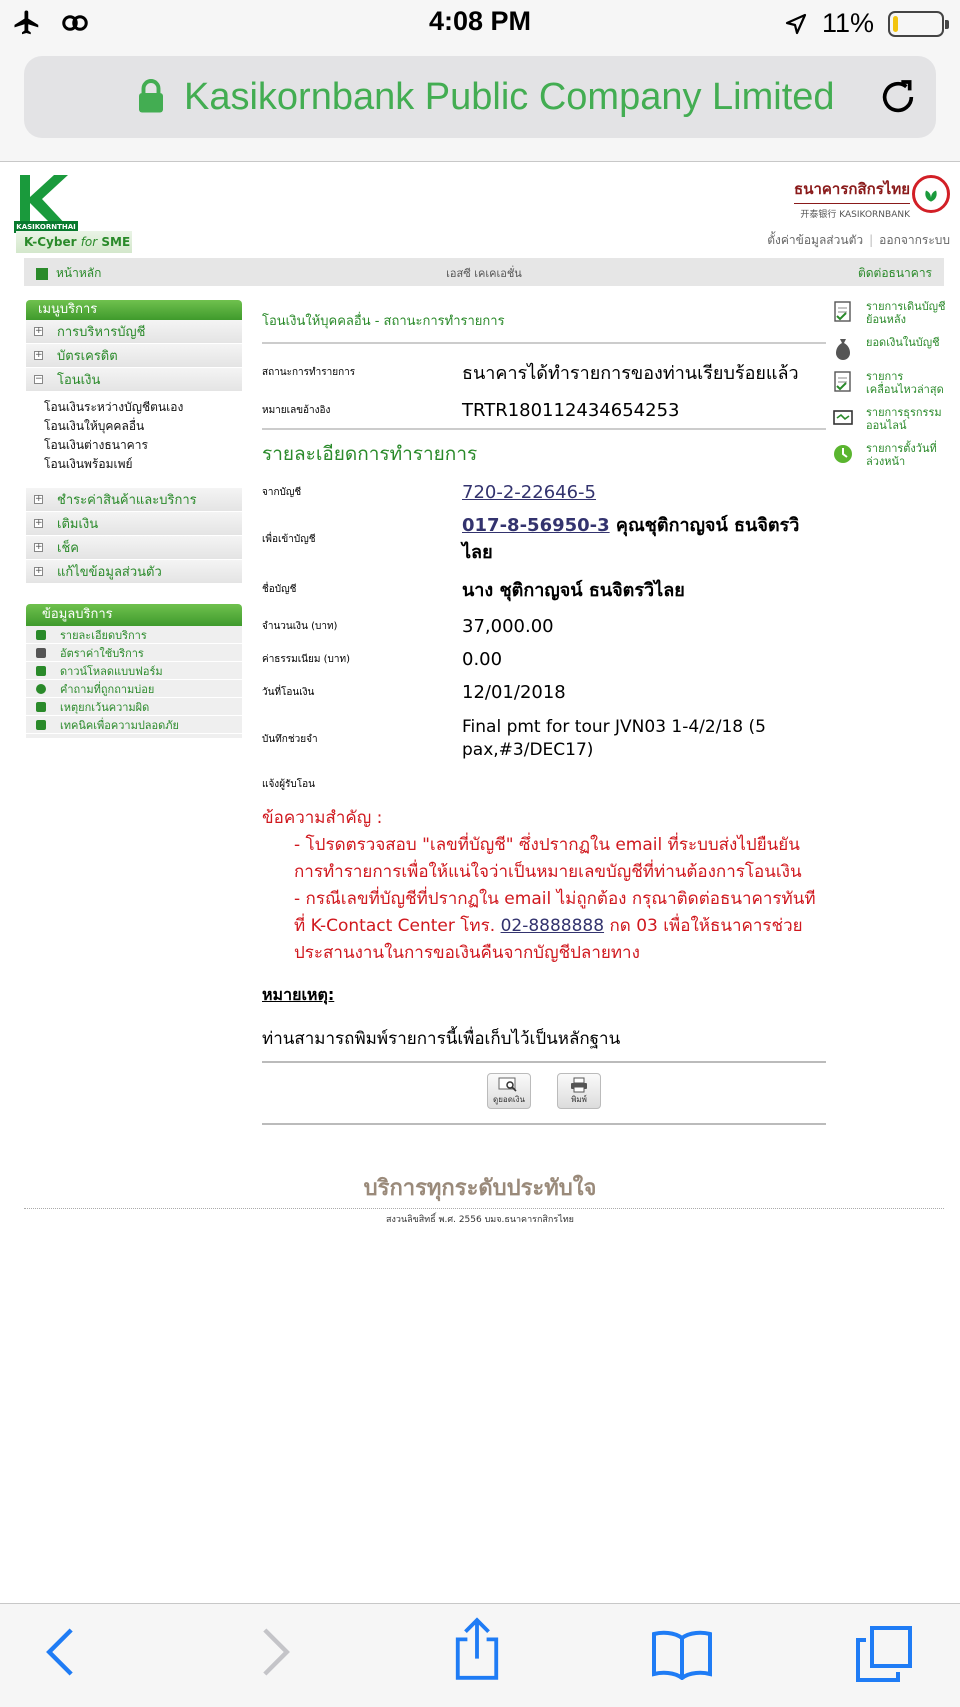 This screenshot has width=960, height=1707. What do you see at coordinates (552, 926) in the screenshot?
I see `contact-phone-link: 02-8888888` at bounding box center [552, 926].